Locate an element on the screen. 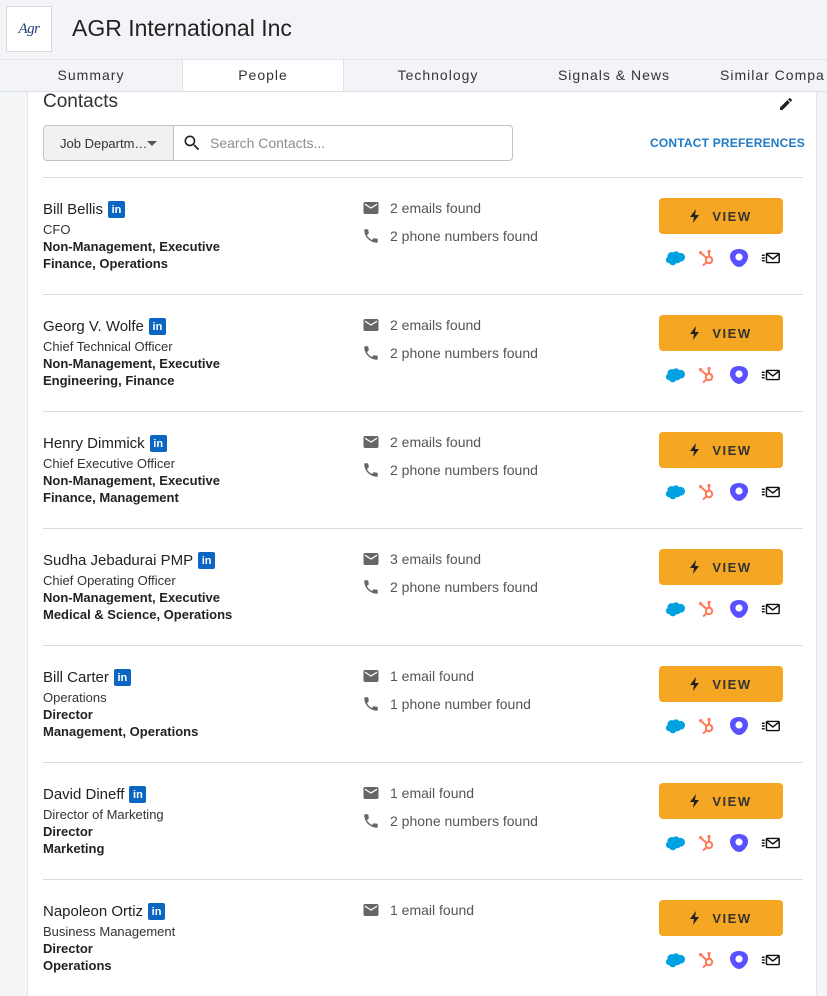 The height and width of the screenshot is (996, 827). outreach-shield is located at coordinates (739, 960).